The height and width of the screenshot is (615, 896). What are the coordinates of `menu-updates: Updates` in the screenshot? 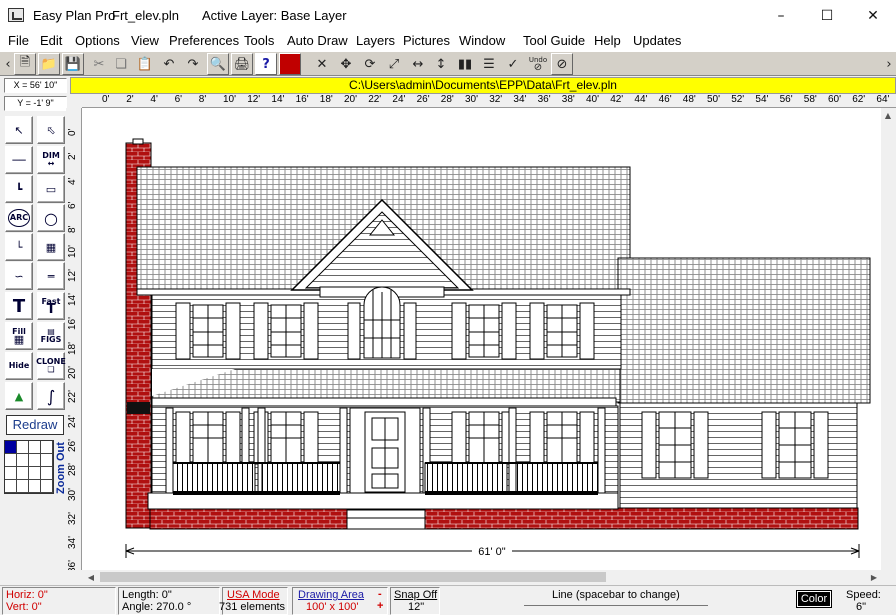 It's located at (657, 40).